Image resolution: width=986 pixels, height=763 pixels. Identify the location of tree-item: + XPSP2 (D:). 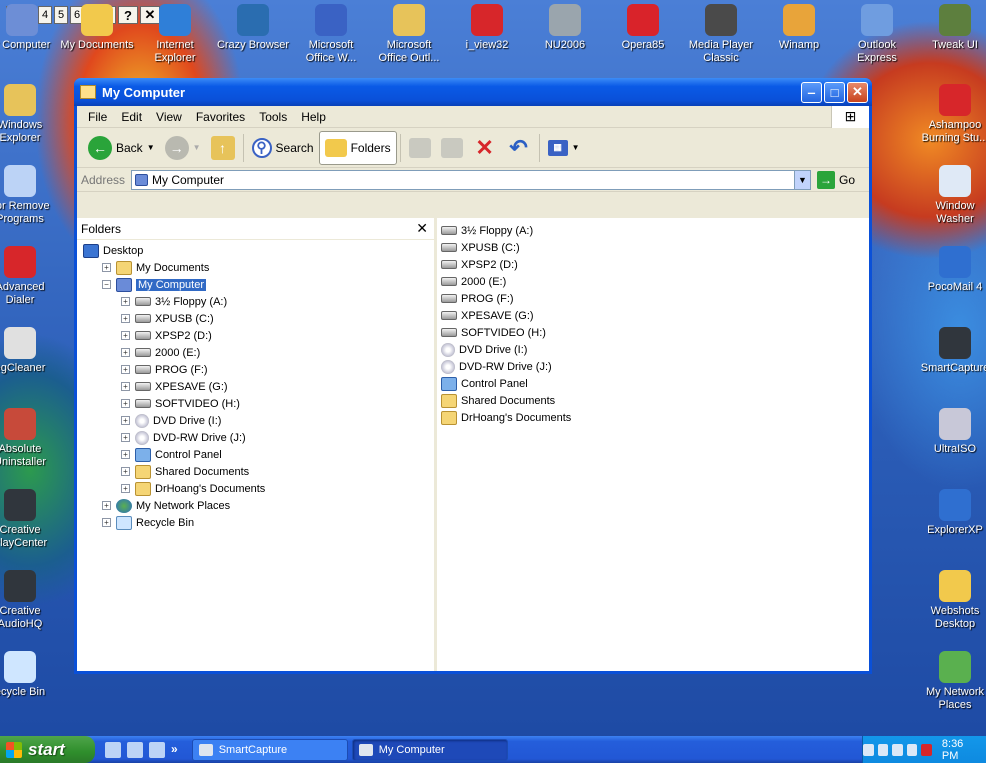
(255, 335).